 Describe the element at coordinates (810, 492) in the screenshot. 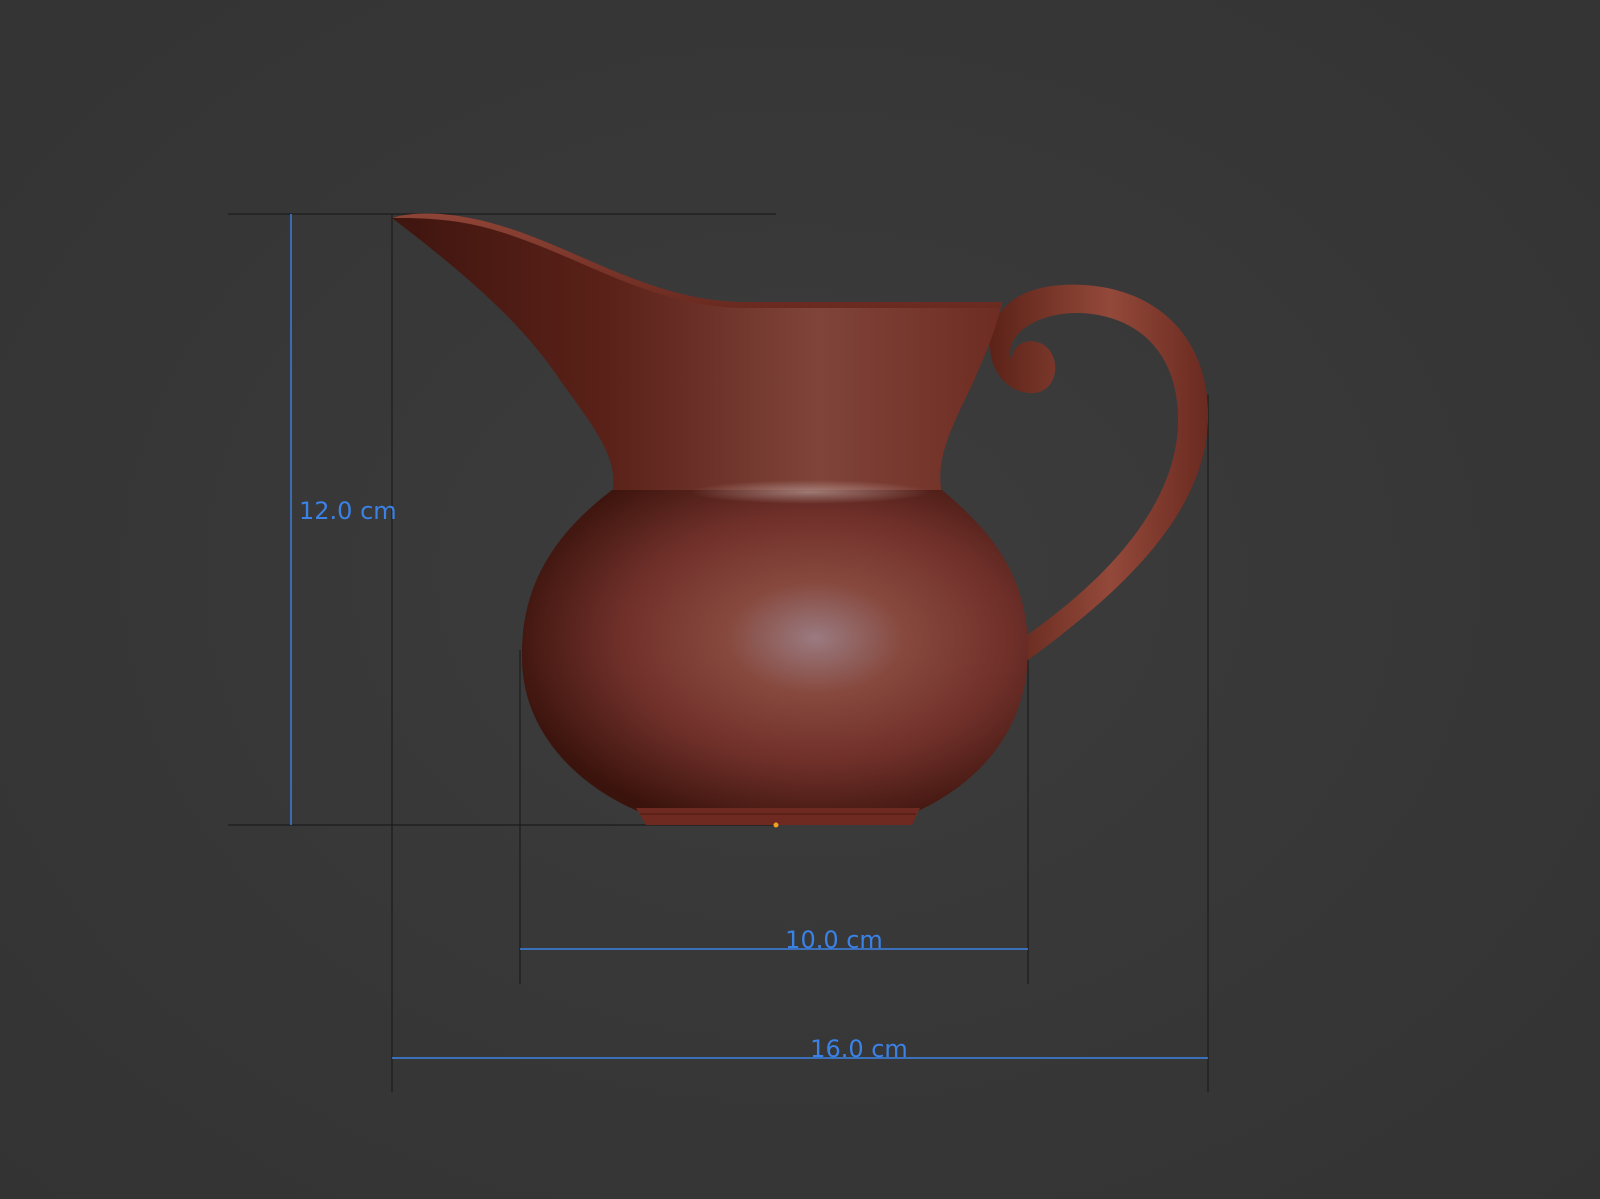

I see `waist-highlight` at that location.